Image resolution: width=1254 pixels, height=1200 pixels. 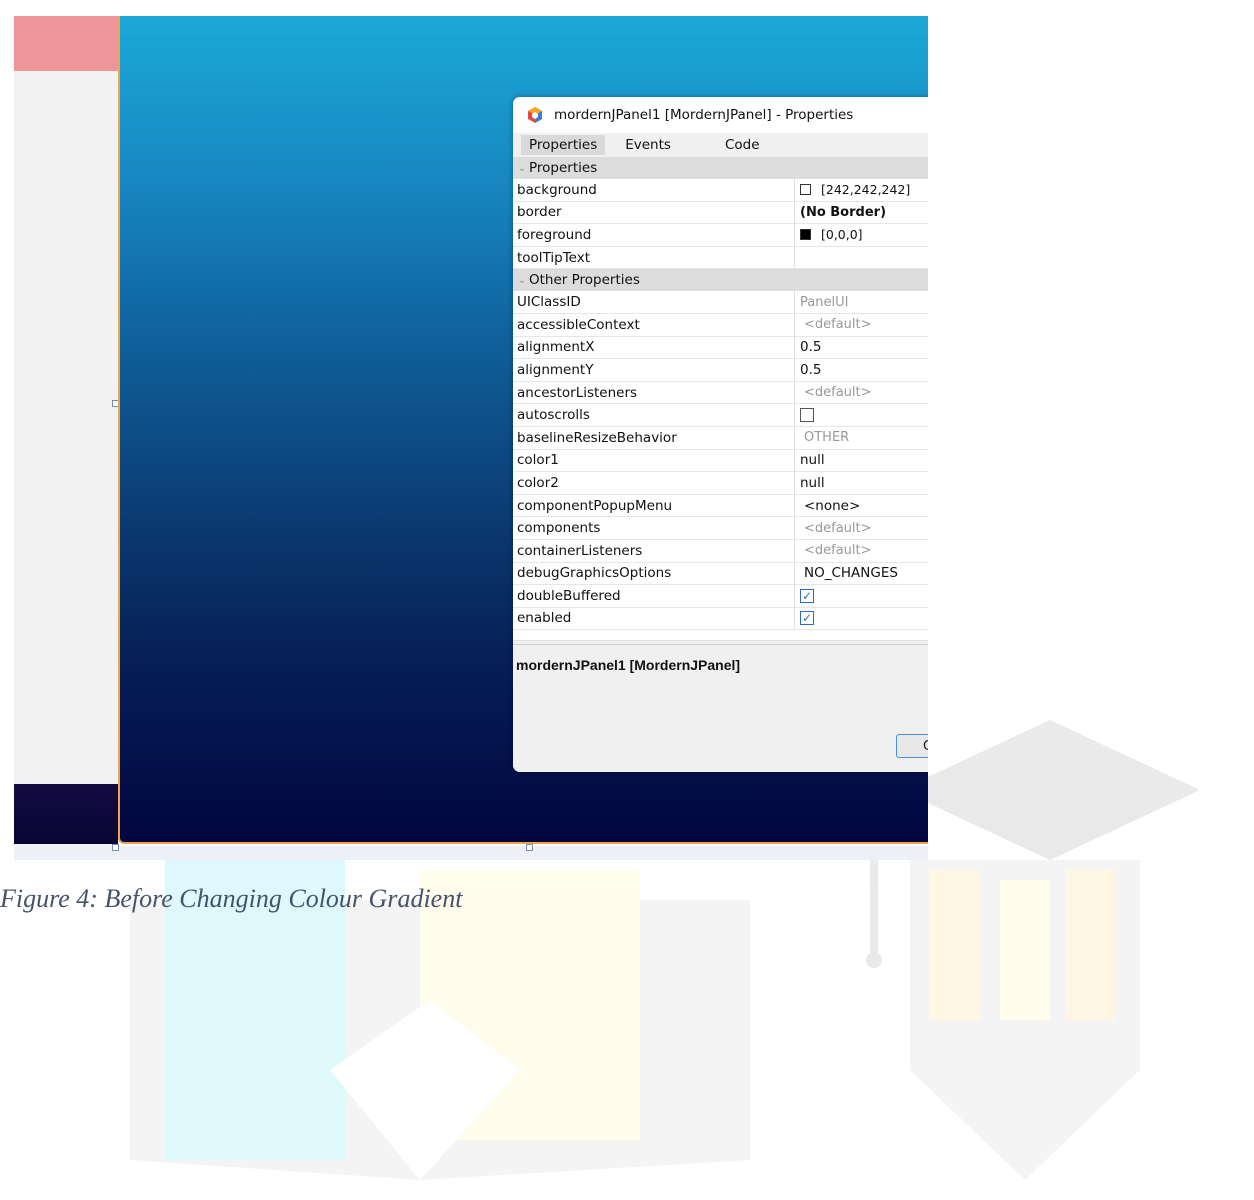 What do you see at coordinates (720, 636) in the screenshot?
I see `property-row-partial` at bounding box center [720, 636].